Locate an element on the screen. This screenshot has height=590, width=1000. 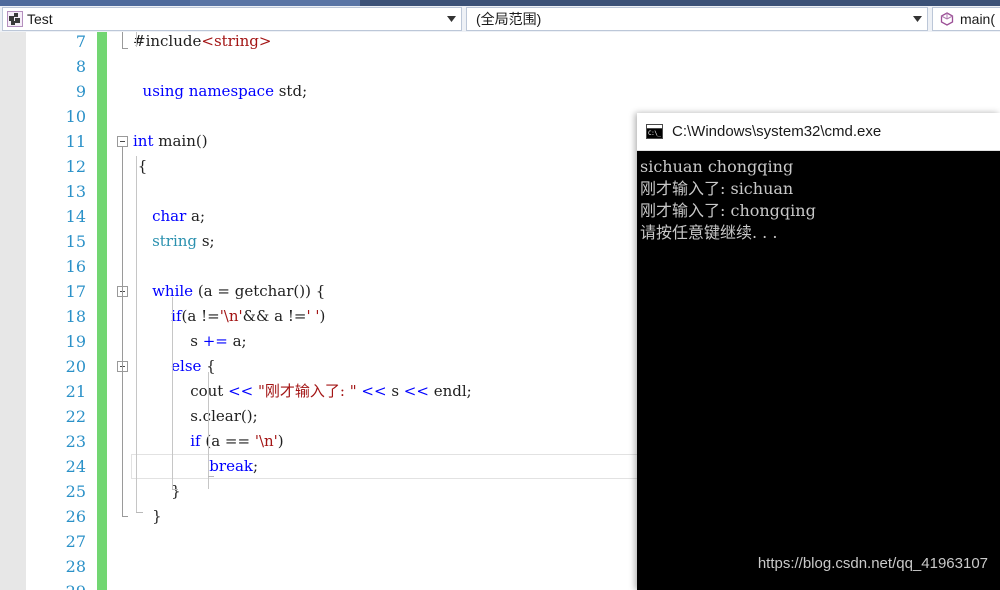
code-token: string is located at coordinates (175, 241).